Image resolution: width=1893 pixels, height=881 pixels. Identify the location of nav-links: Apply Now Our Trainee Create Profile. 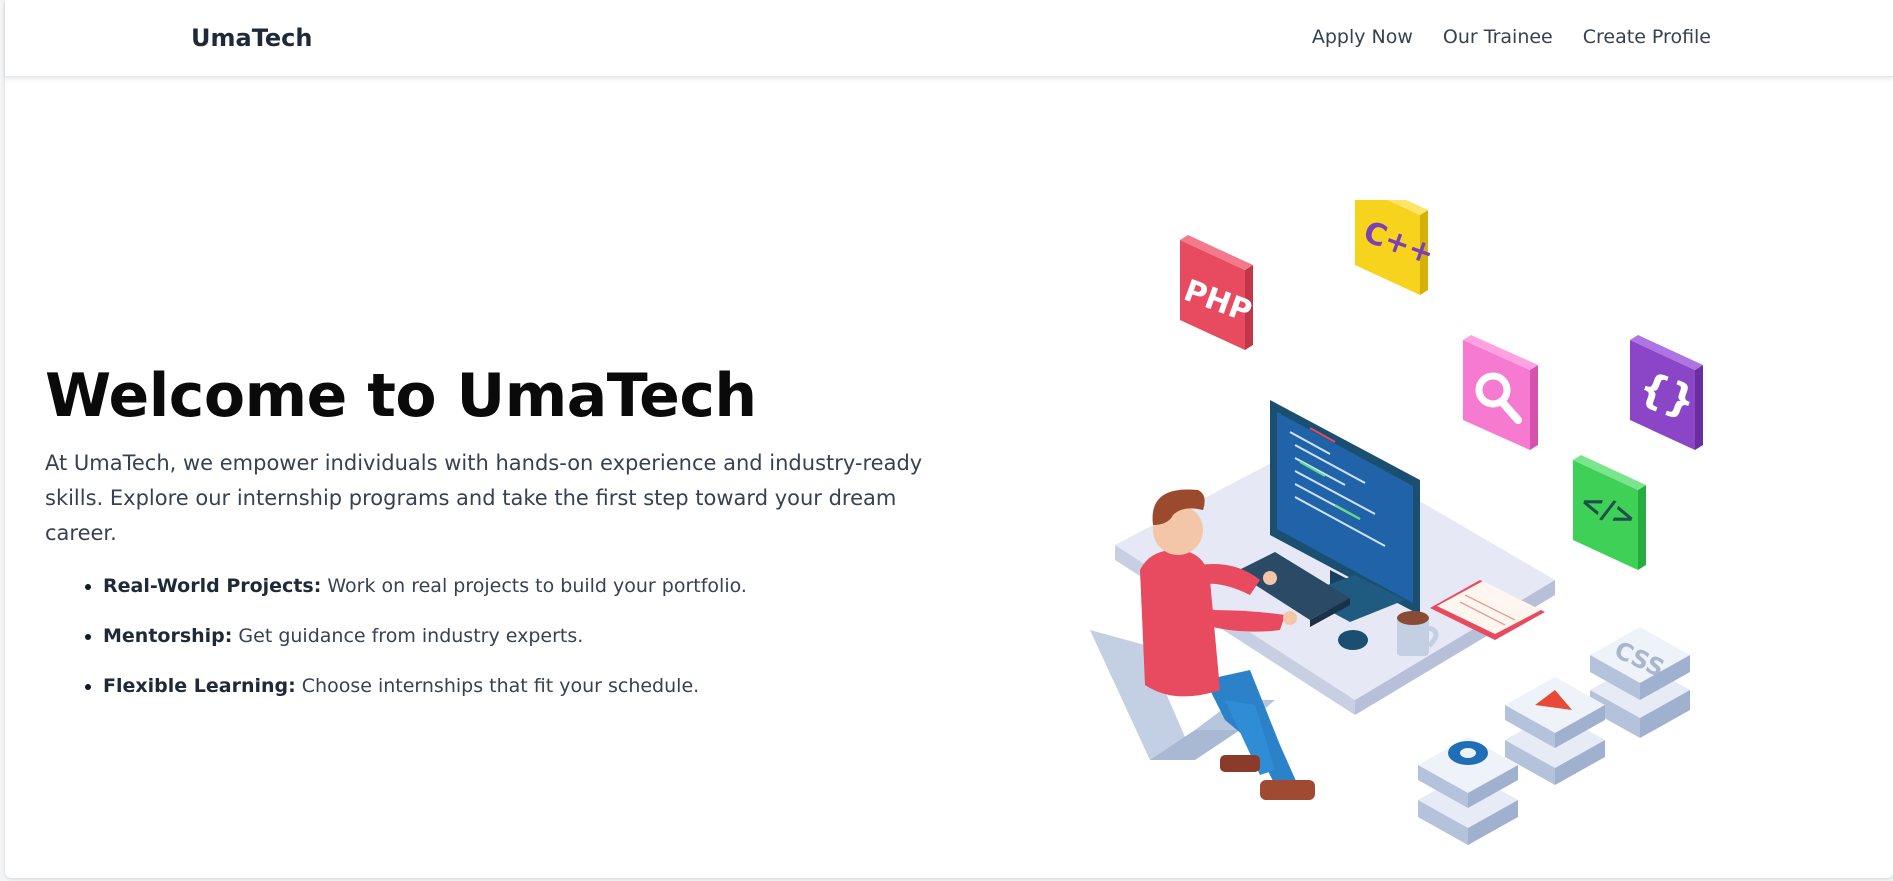
(1511, 37).